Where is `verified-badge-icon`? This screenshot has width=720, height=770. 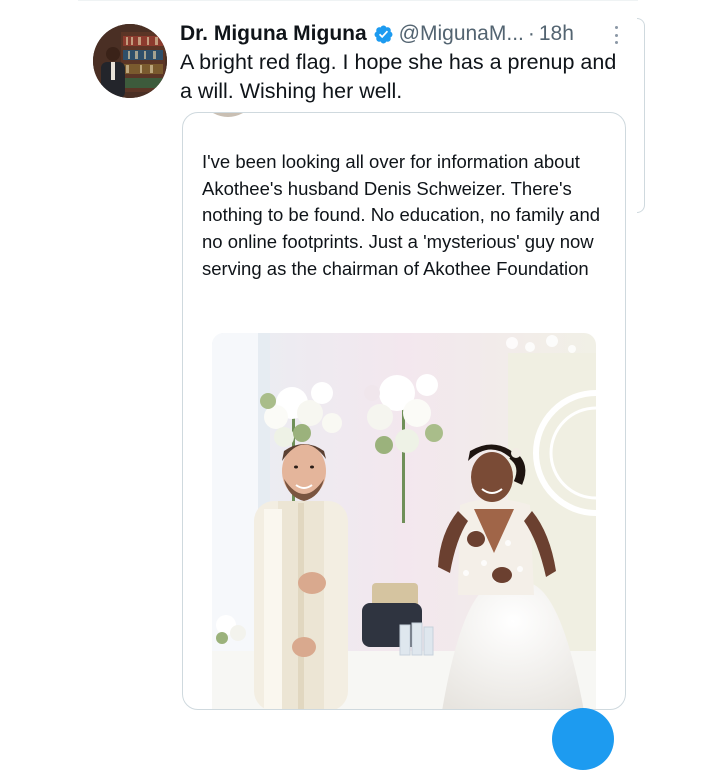
verified-badge-icon is located at coordinates (383, 34).